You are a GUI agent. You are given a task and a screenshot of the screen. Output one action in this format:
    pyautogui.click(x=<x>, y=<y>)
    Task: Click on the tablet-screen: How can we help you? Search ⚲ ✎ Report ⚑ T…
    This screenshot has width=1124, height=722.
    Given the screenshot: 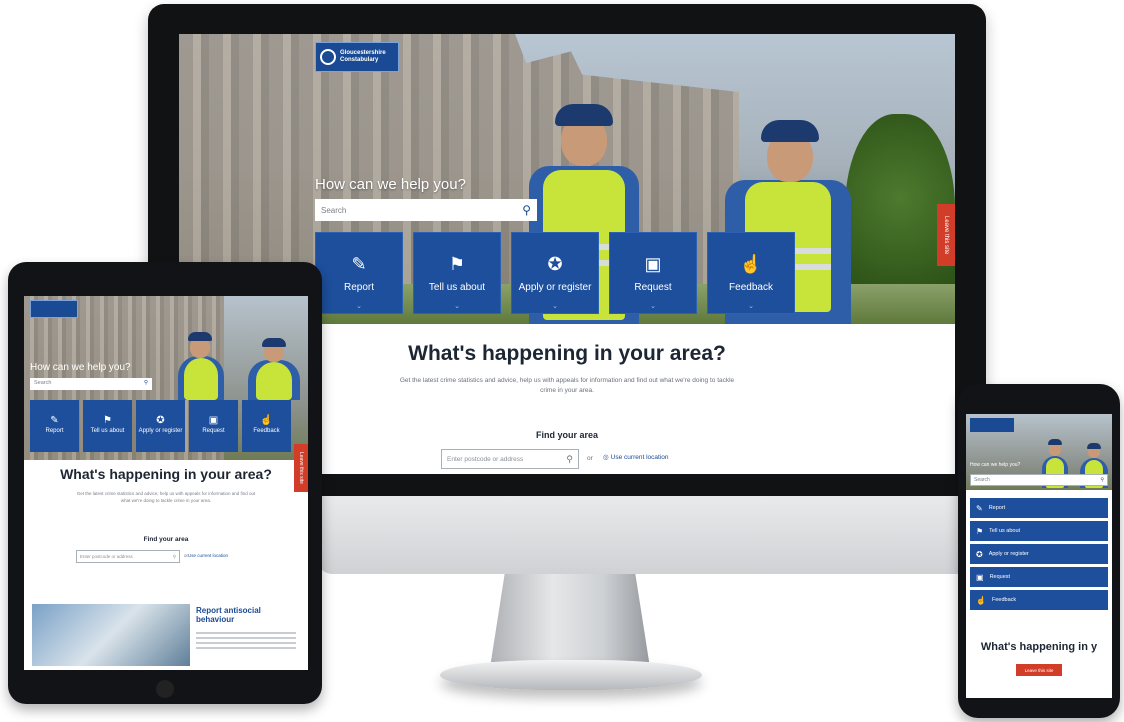 What is the action you would take?
    pyautogui.click(x=166, y=483)
    